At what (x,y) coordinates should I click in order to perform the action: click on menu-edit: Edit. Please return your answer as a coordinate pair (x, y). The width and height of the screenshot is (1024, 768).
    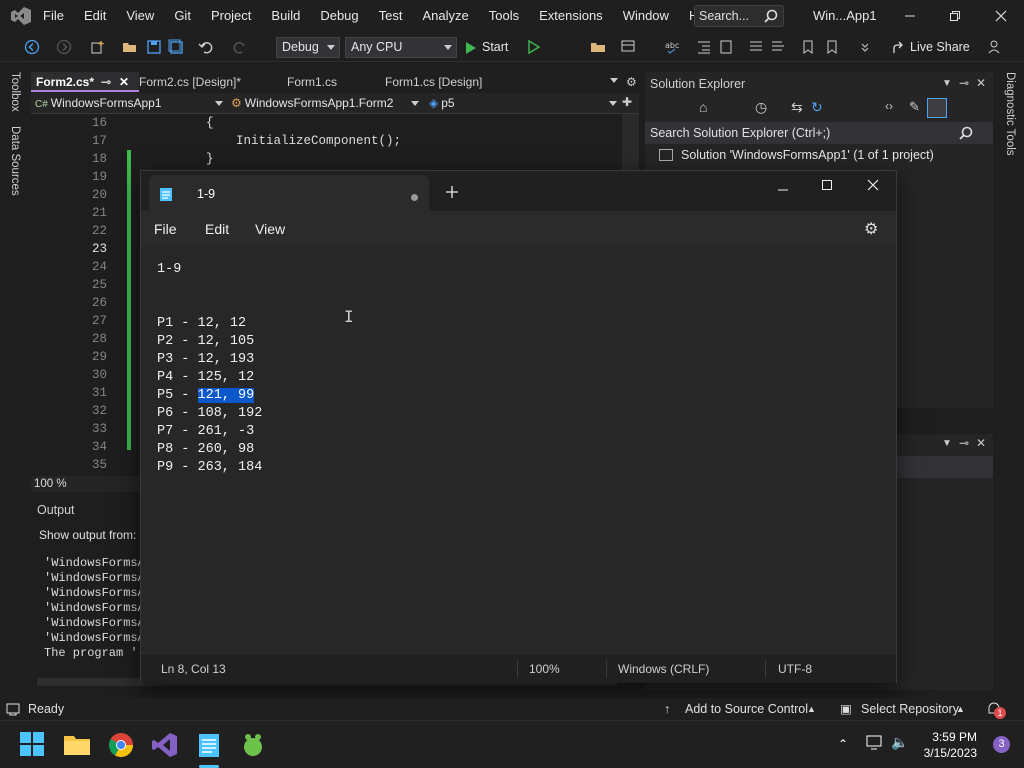
    Looking at the image, I should click on (95, 16).